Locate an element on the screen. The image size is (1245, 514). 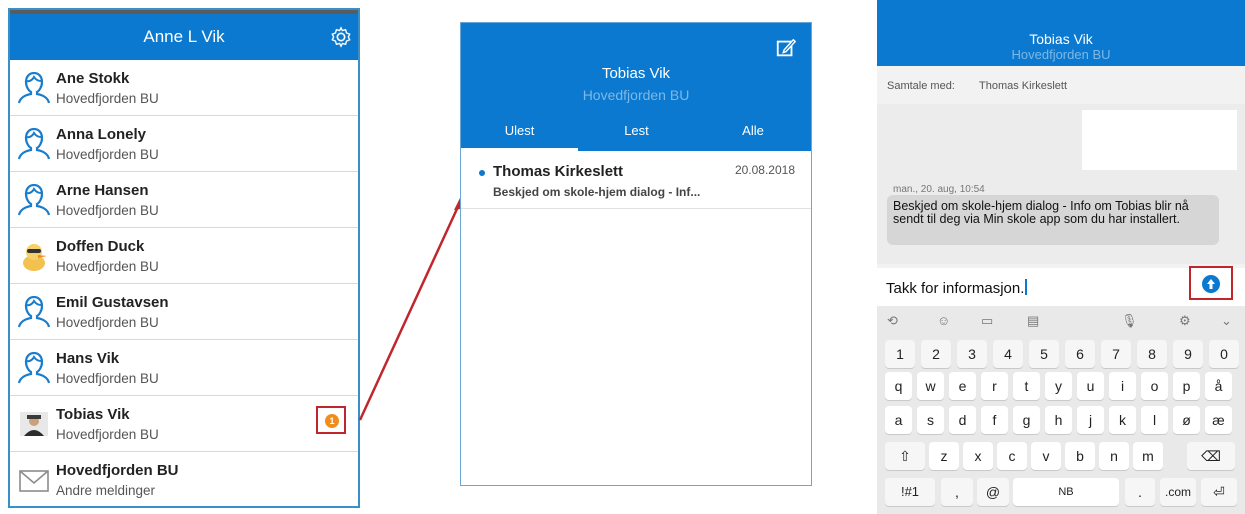
tab-ulest: Ulest is located at coordinates (519, 137).